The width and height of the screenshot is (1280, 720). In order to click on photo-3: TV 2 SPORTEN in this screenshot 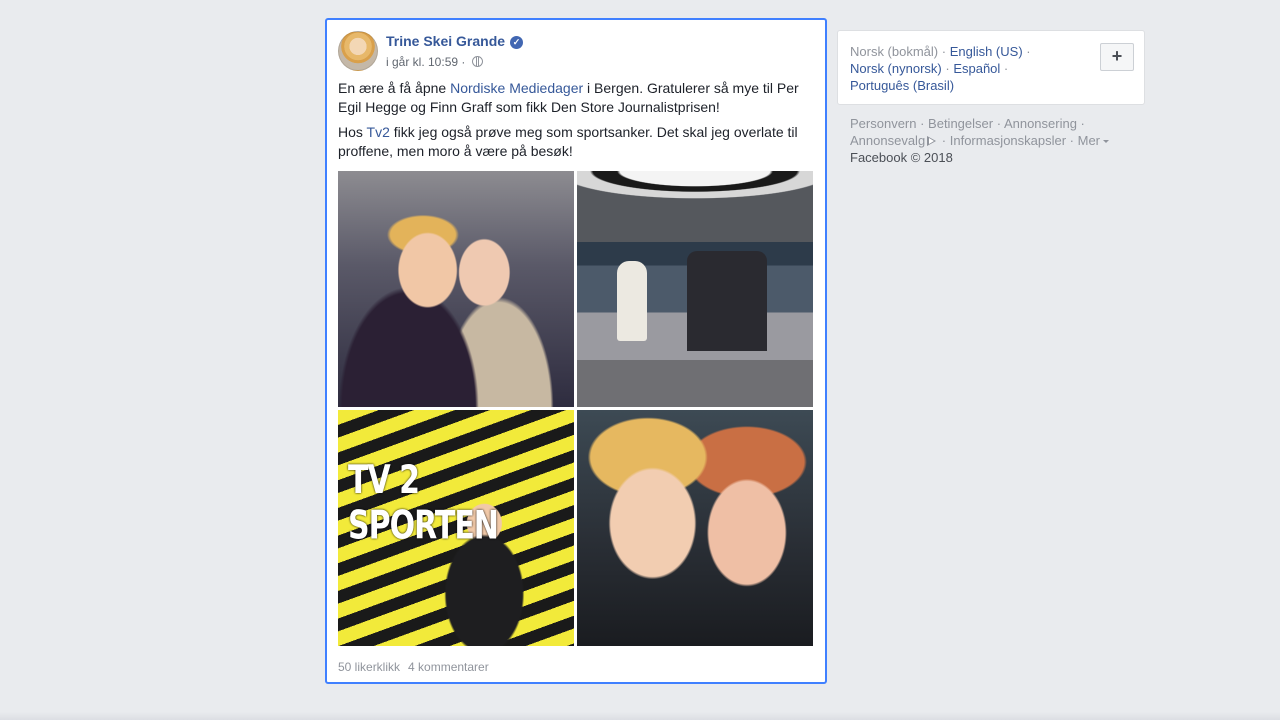, I will do `click(456, 528)`.